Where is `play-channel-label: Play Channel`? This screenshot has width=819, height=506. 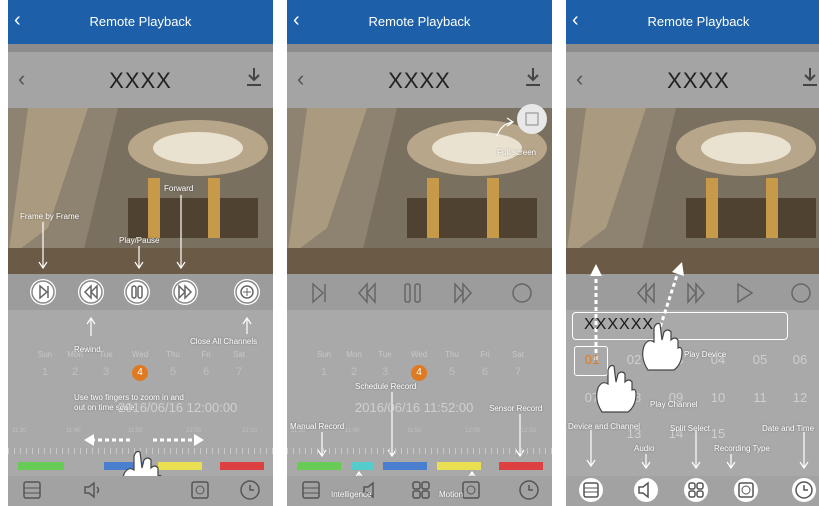 play-channel-label: Play Channel is located at coordinates (674, 404).